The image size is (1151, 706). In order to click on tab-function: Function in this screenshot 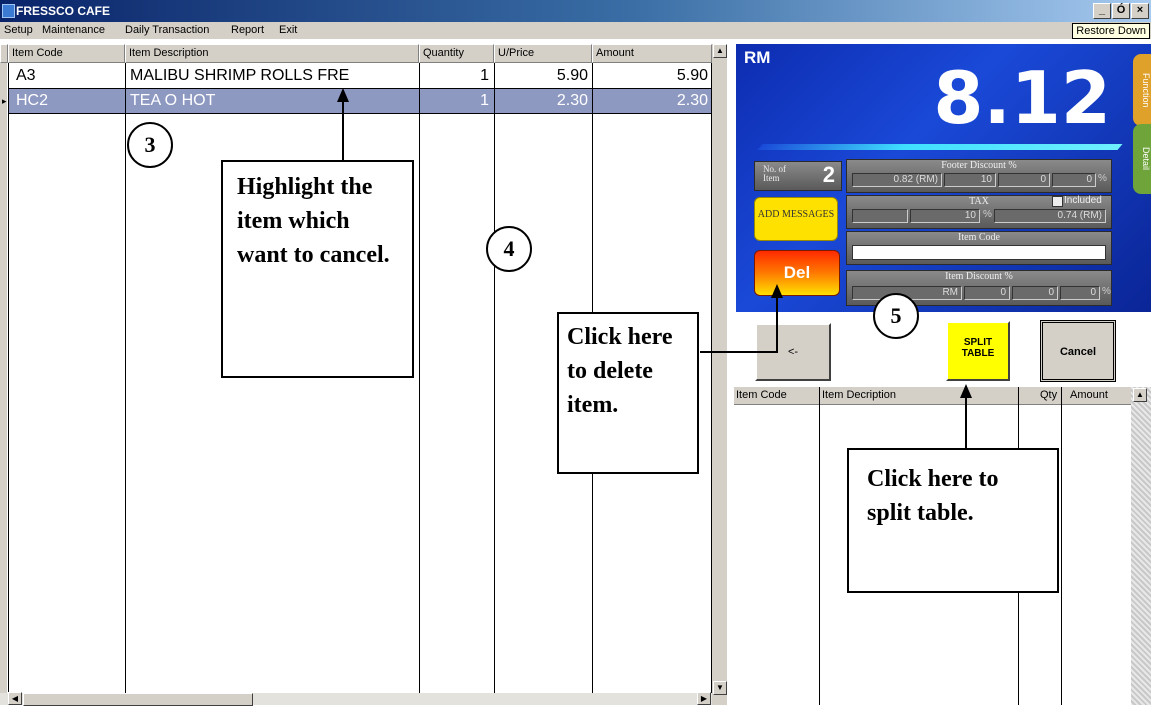, I will do `click(1142, 90)`.